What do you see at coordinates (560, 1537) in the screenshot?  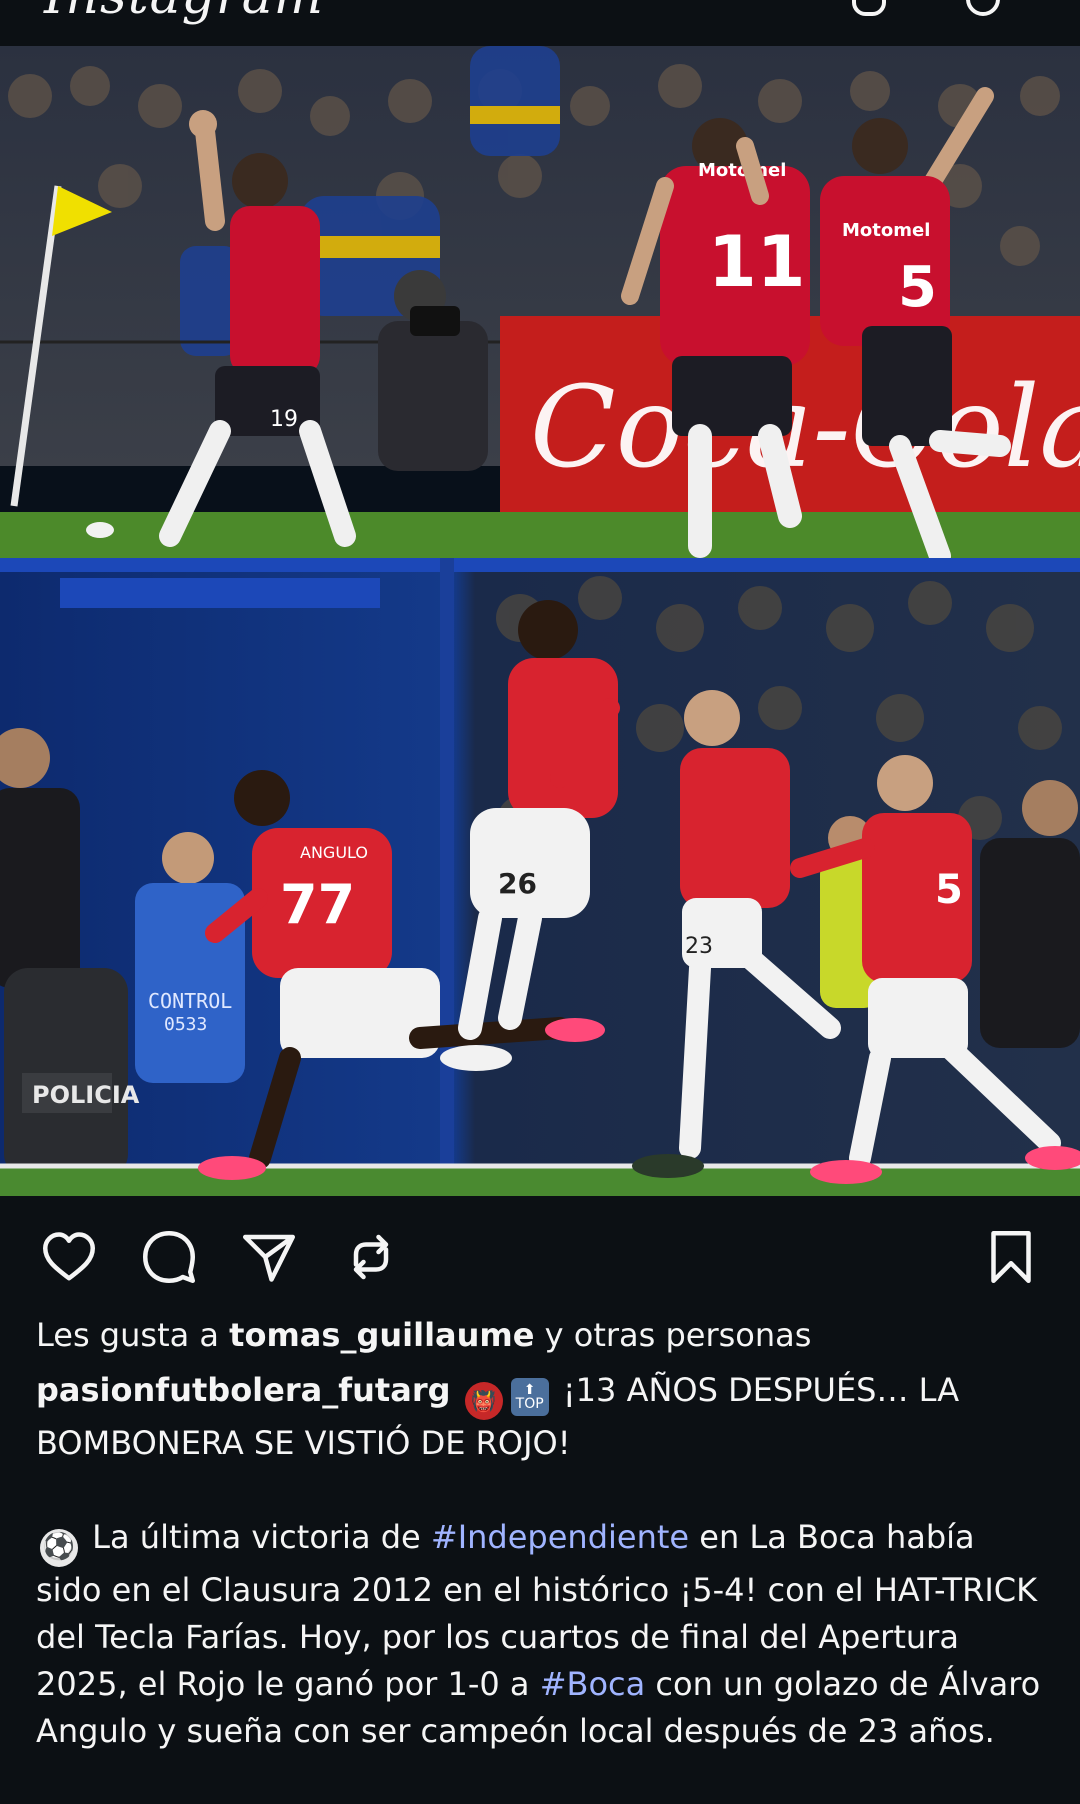 I see `hashtag-independiente: #Independiente` at bounding box center [560, 1537].